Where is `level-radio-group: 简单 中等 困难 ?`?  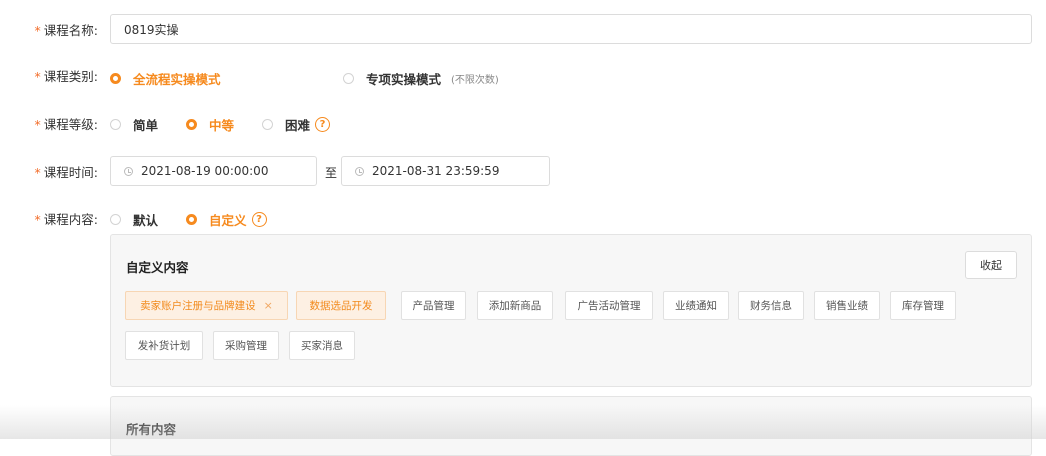 level-radio-group: 简单 中等 困难 ? is located at coordinates (220, 124).